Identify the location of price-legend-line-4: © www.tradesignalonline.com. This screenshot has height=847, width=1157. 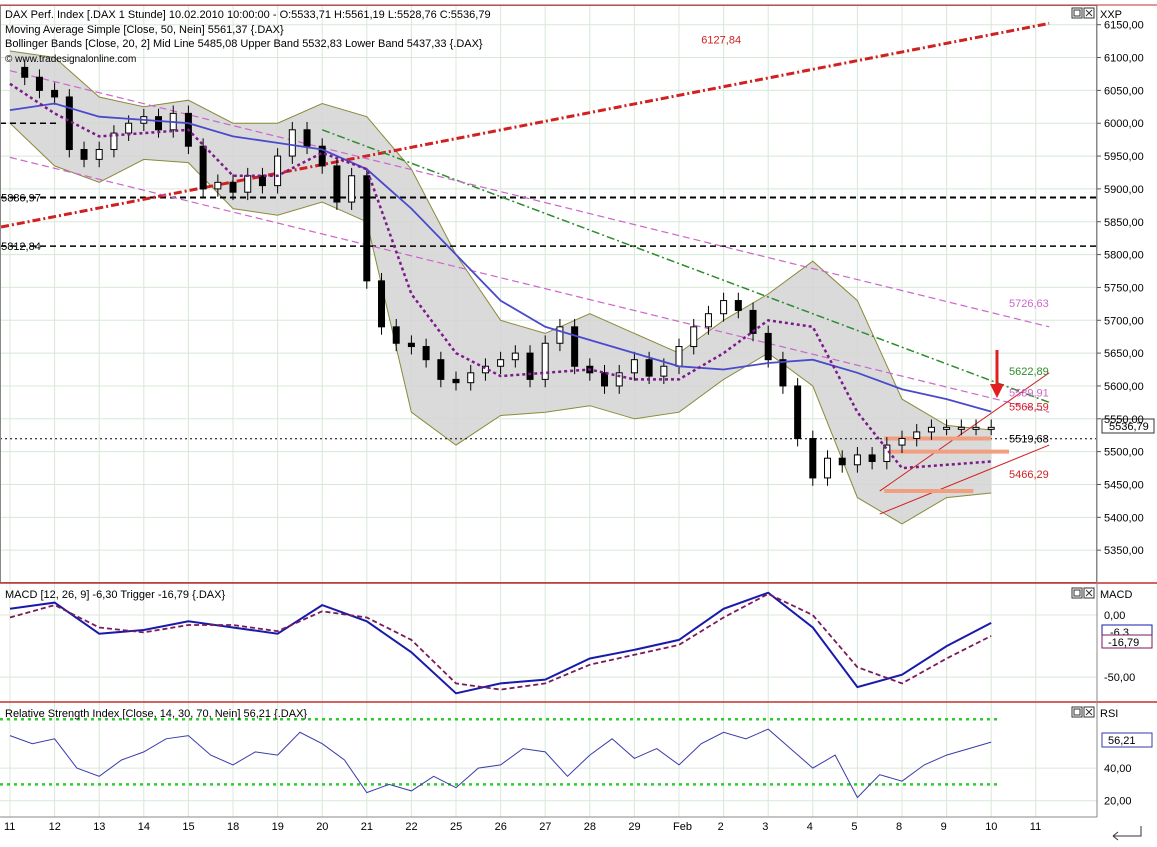
(70, 59).